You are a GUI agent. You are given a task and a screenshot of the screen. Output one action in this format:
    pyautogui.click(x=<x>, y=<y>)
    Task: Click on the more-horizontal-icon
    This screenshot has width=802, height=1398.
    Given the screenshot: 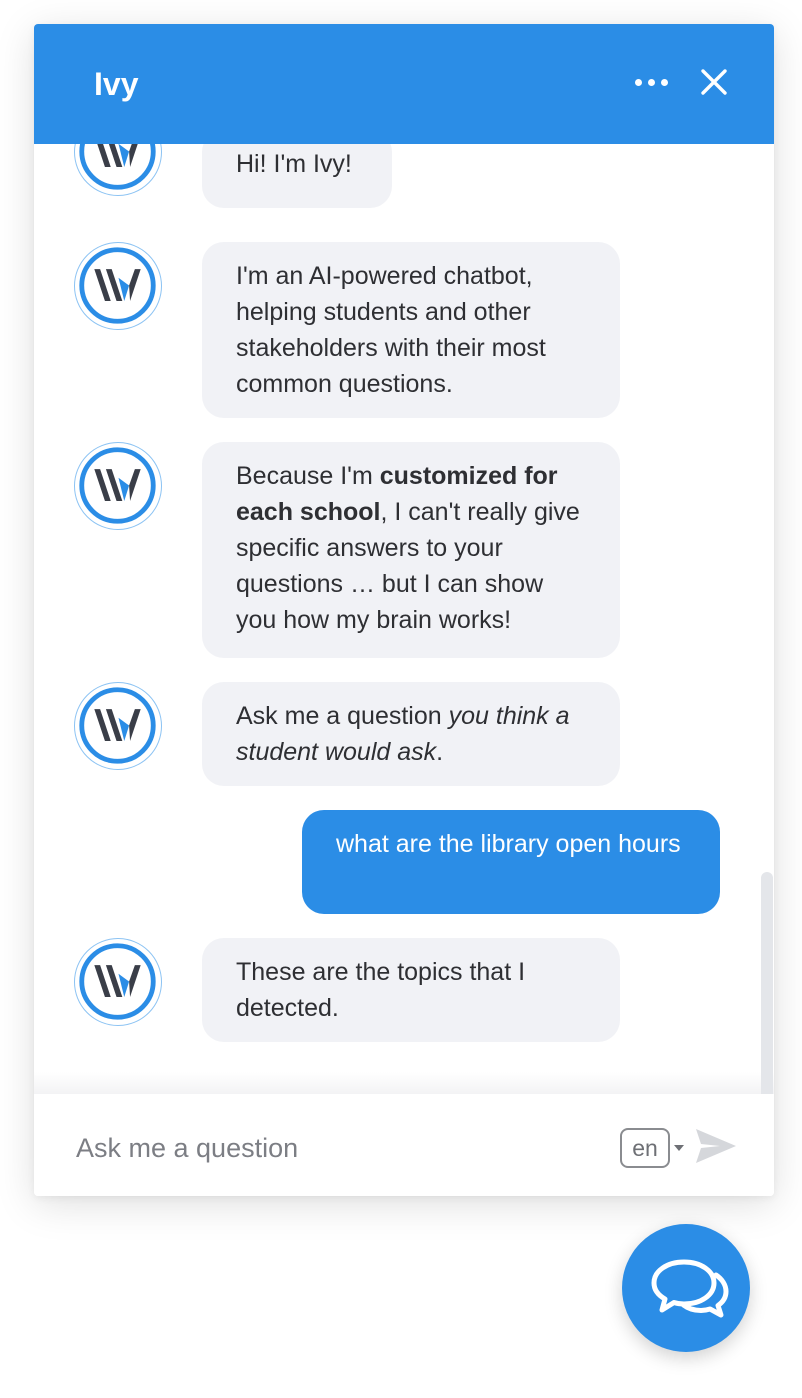 What is the action you would take?
    pyautogui.click(x=638, y=82)
    